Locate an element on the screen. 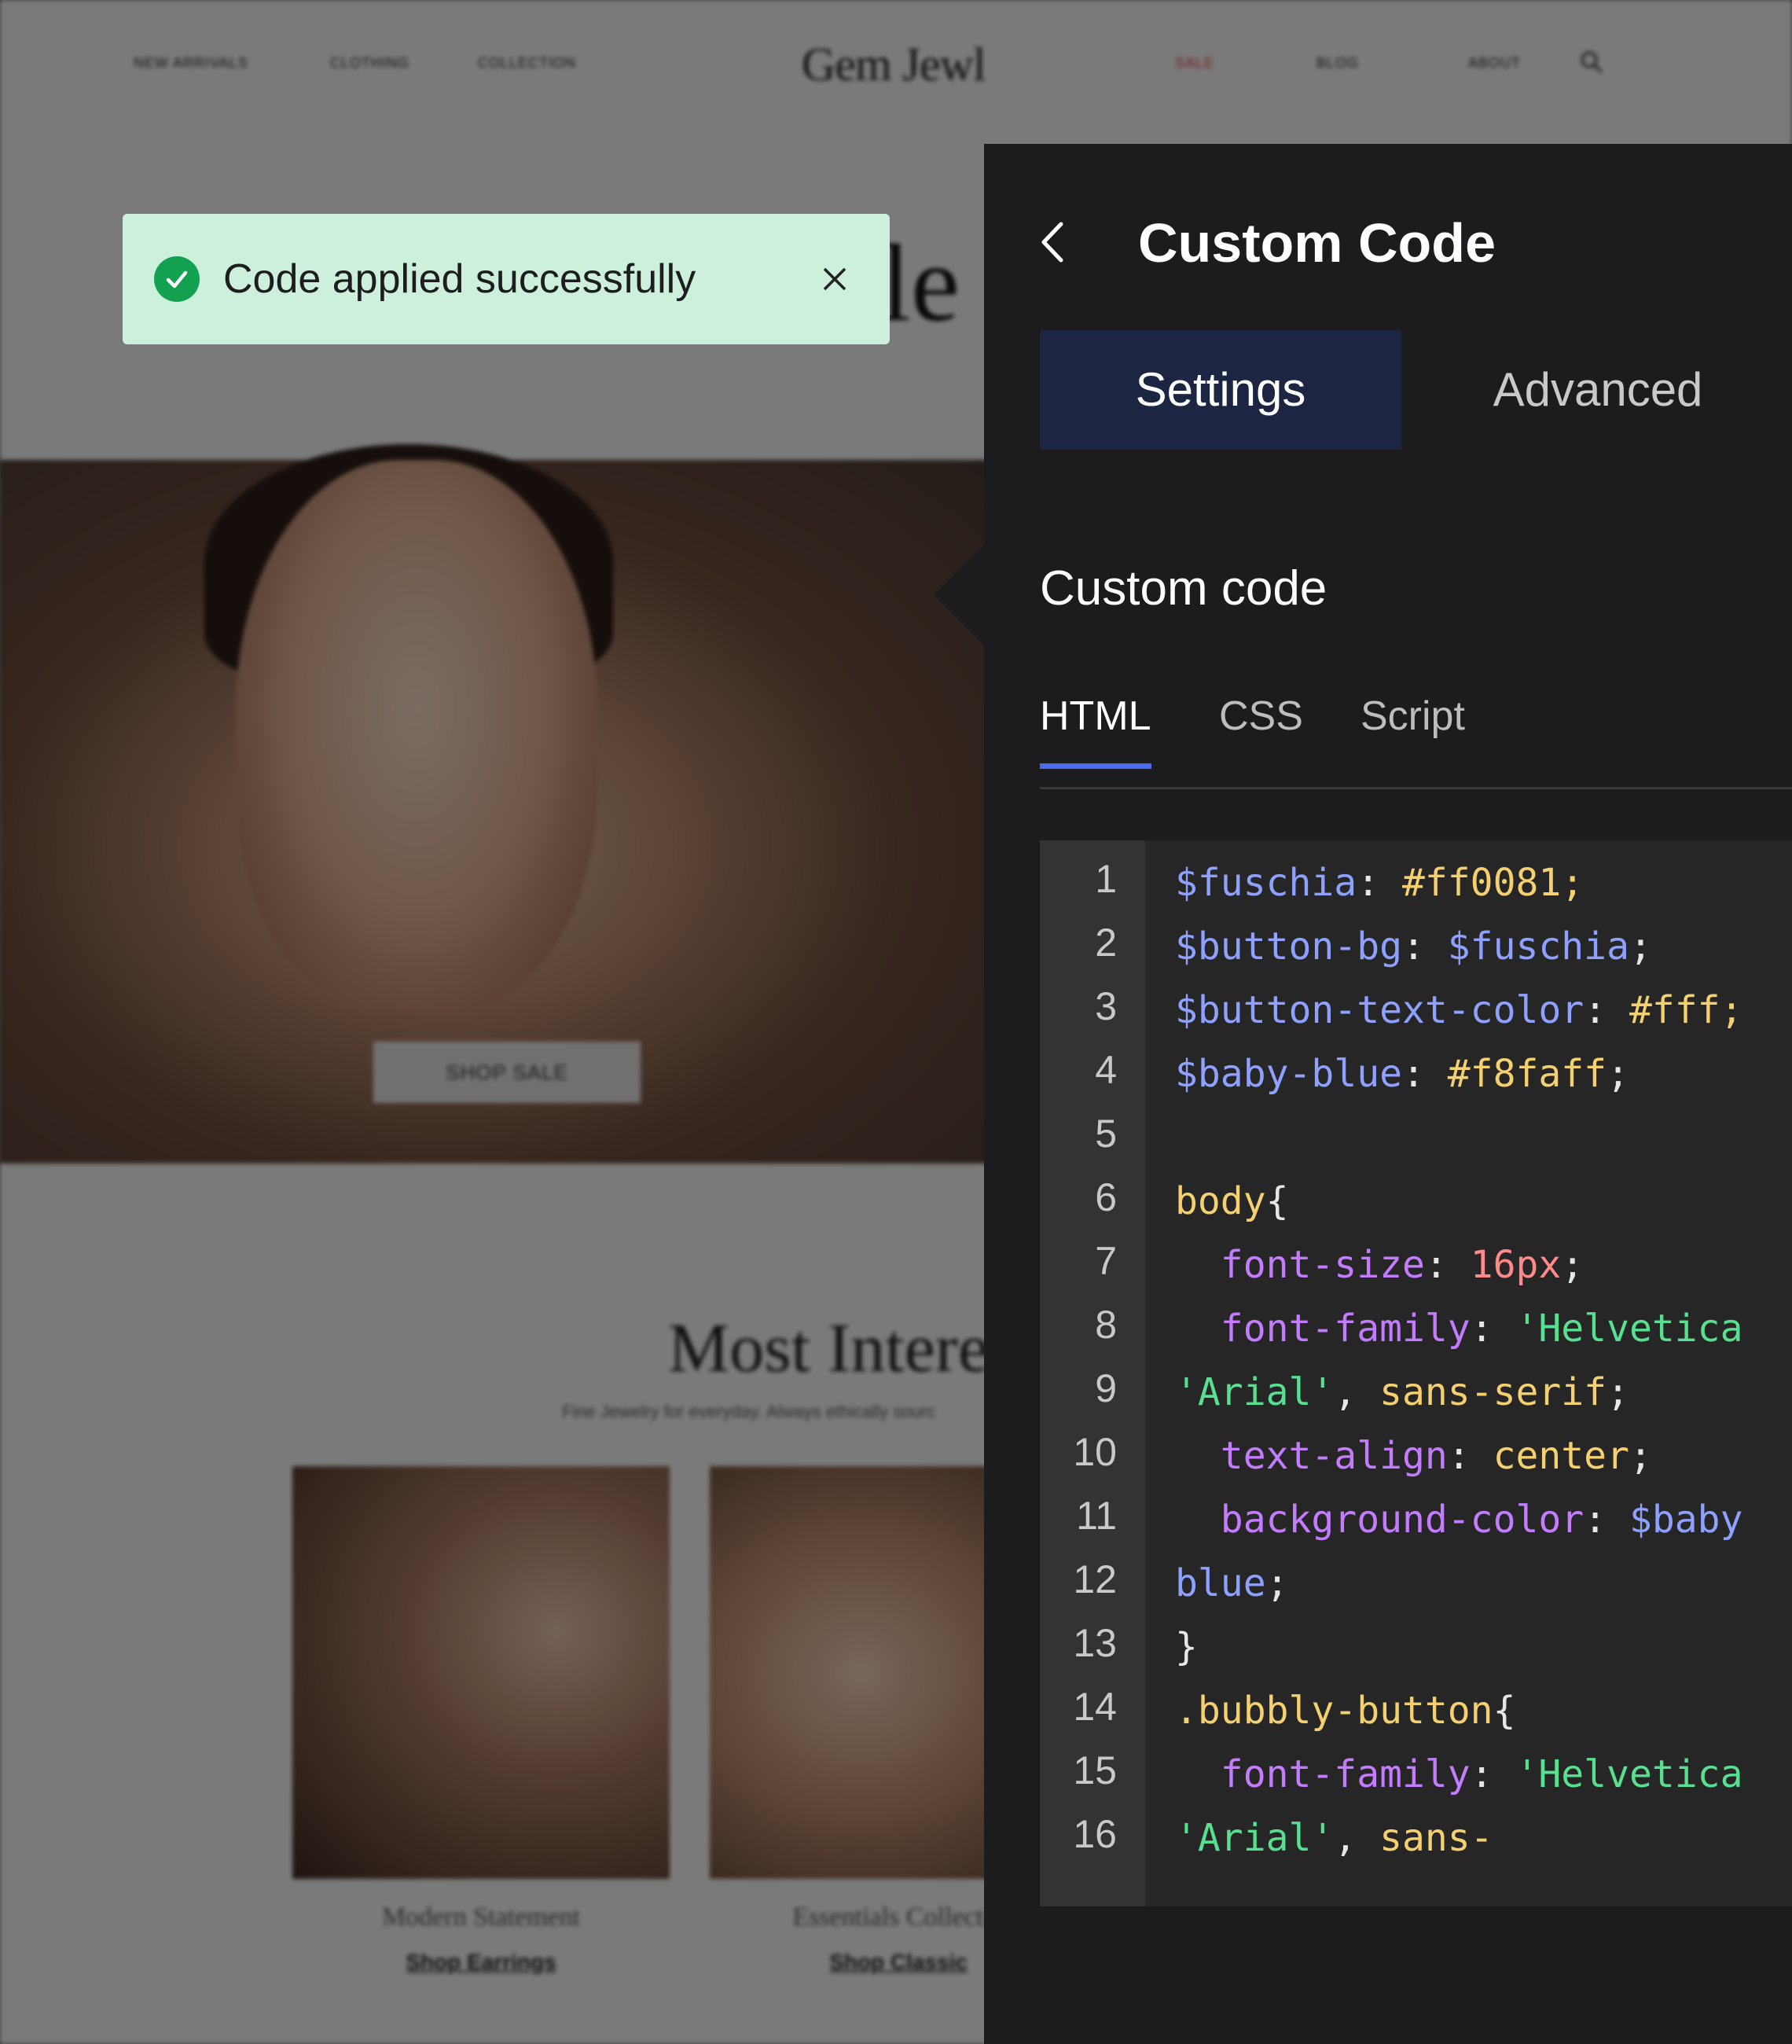  line-number: 13 is located at coordinates (1095, 1643).